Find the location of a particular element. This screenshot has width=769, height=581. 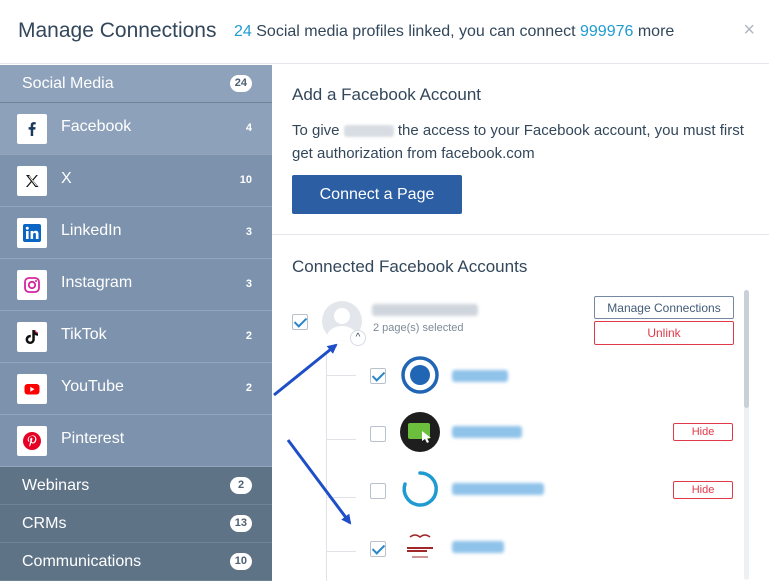

category-label: CRMs is located at coordinates (44, 523).